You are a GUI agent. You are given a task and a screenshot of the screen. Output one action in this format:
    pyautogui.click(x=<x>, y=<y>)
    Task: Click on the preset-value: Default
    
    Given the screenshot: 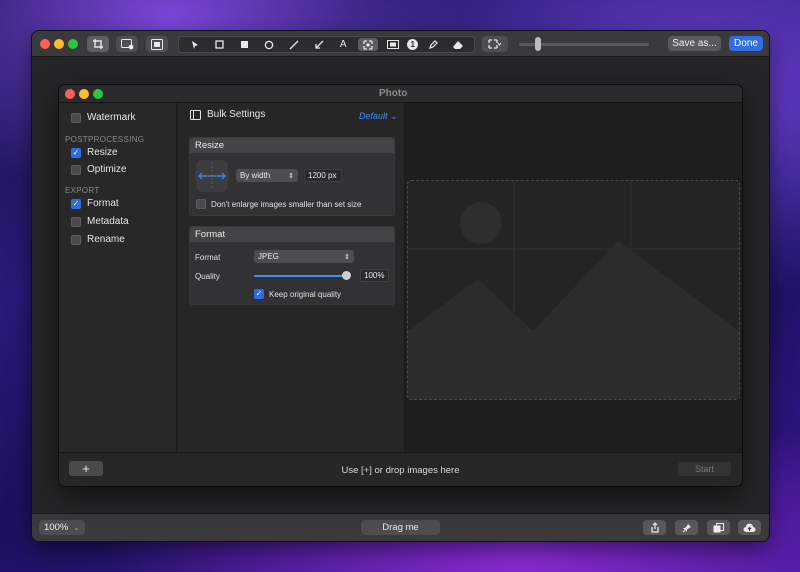 What is the action you would take?
    pyautogui.click(x=373, y=116)
    